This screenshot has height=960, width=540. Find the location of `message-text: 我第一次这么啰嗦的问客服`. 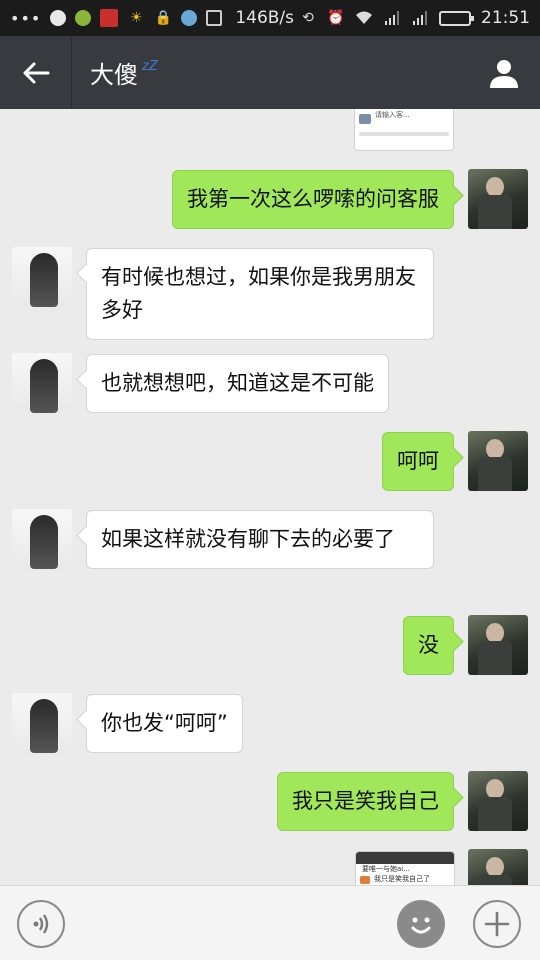

message-text: 我第一次这么啰嗦的问客服 is located at coordinates (313, 199).